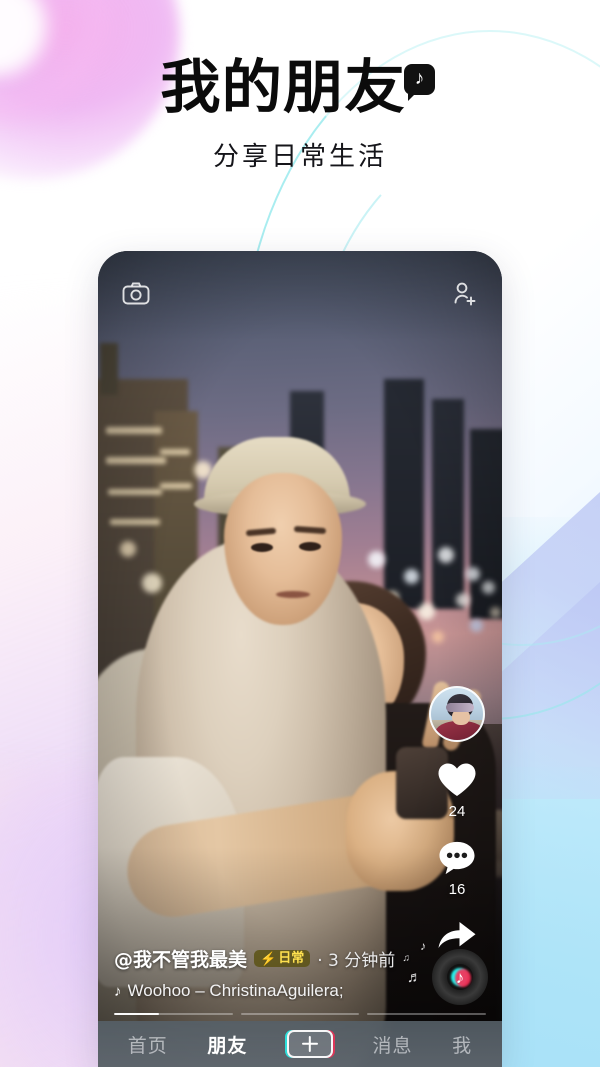 The image size is (600, 1067). What do you see at coordinates (180, 958) in the screenshot?
I see `post-username: @我不管我最美` at bounding box center [180, 958].